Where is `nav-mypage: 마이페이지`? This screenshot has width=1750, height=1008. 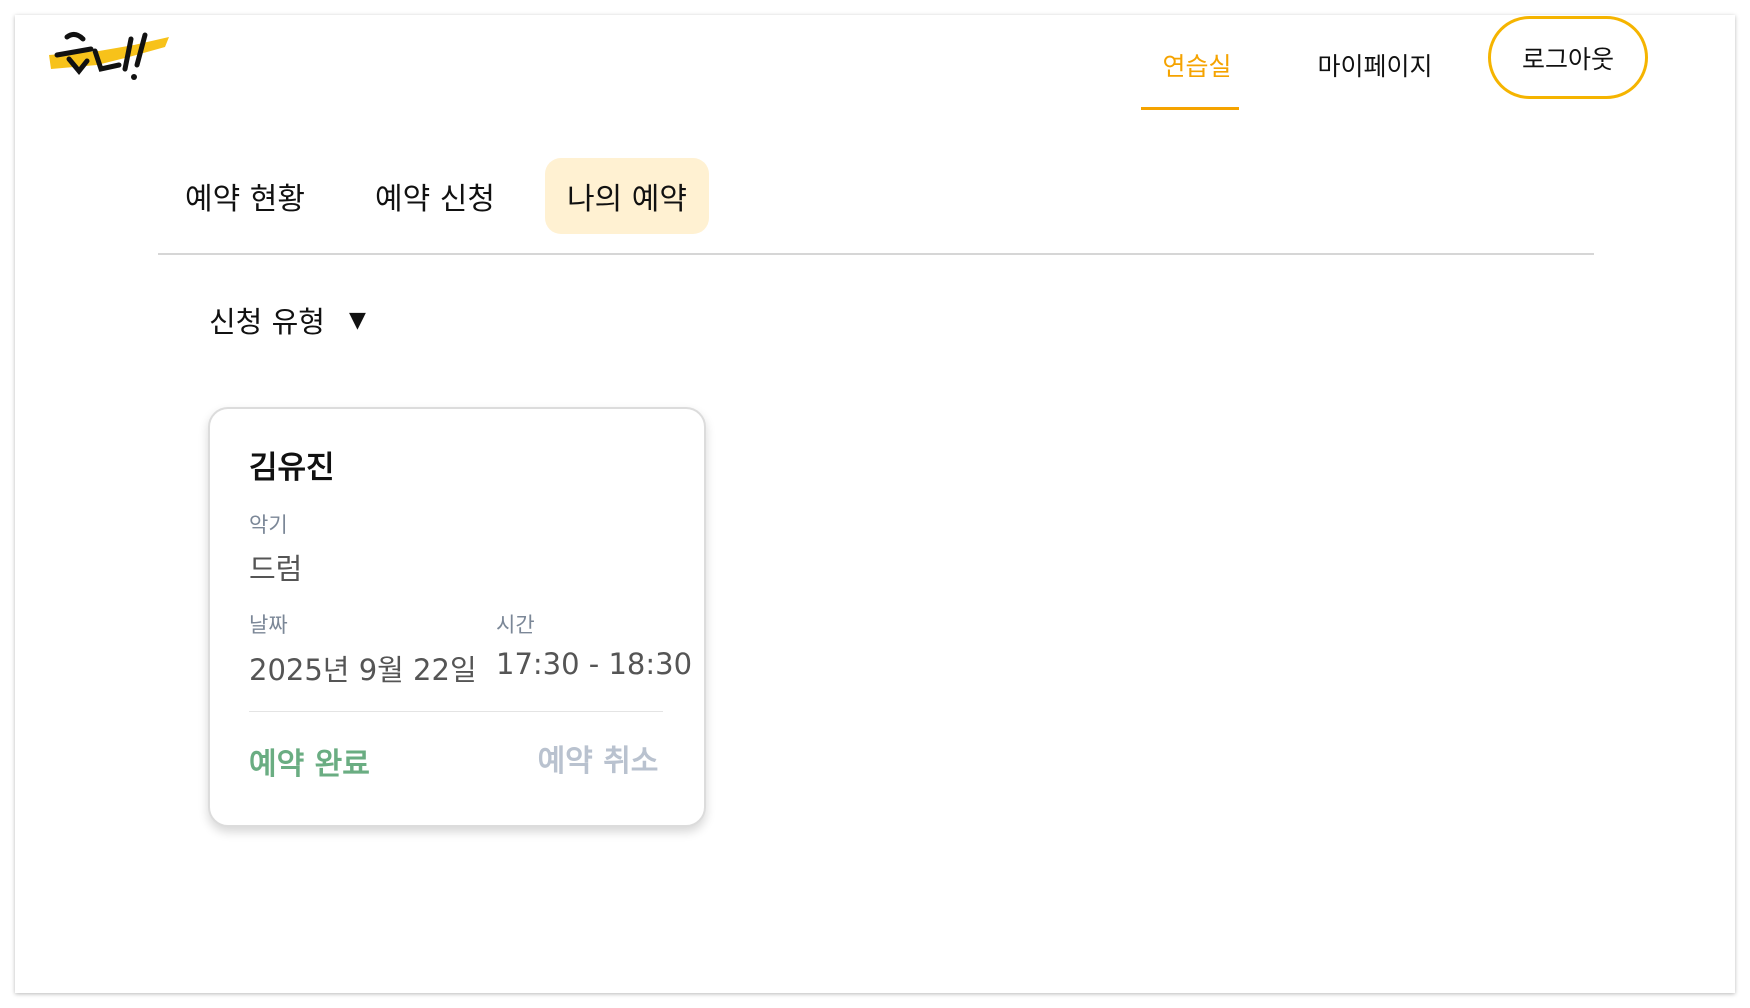
nav-mypage: 마이페이지 is located at coordinates (1375, 65).